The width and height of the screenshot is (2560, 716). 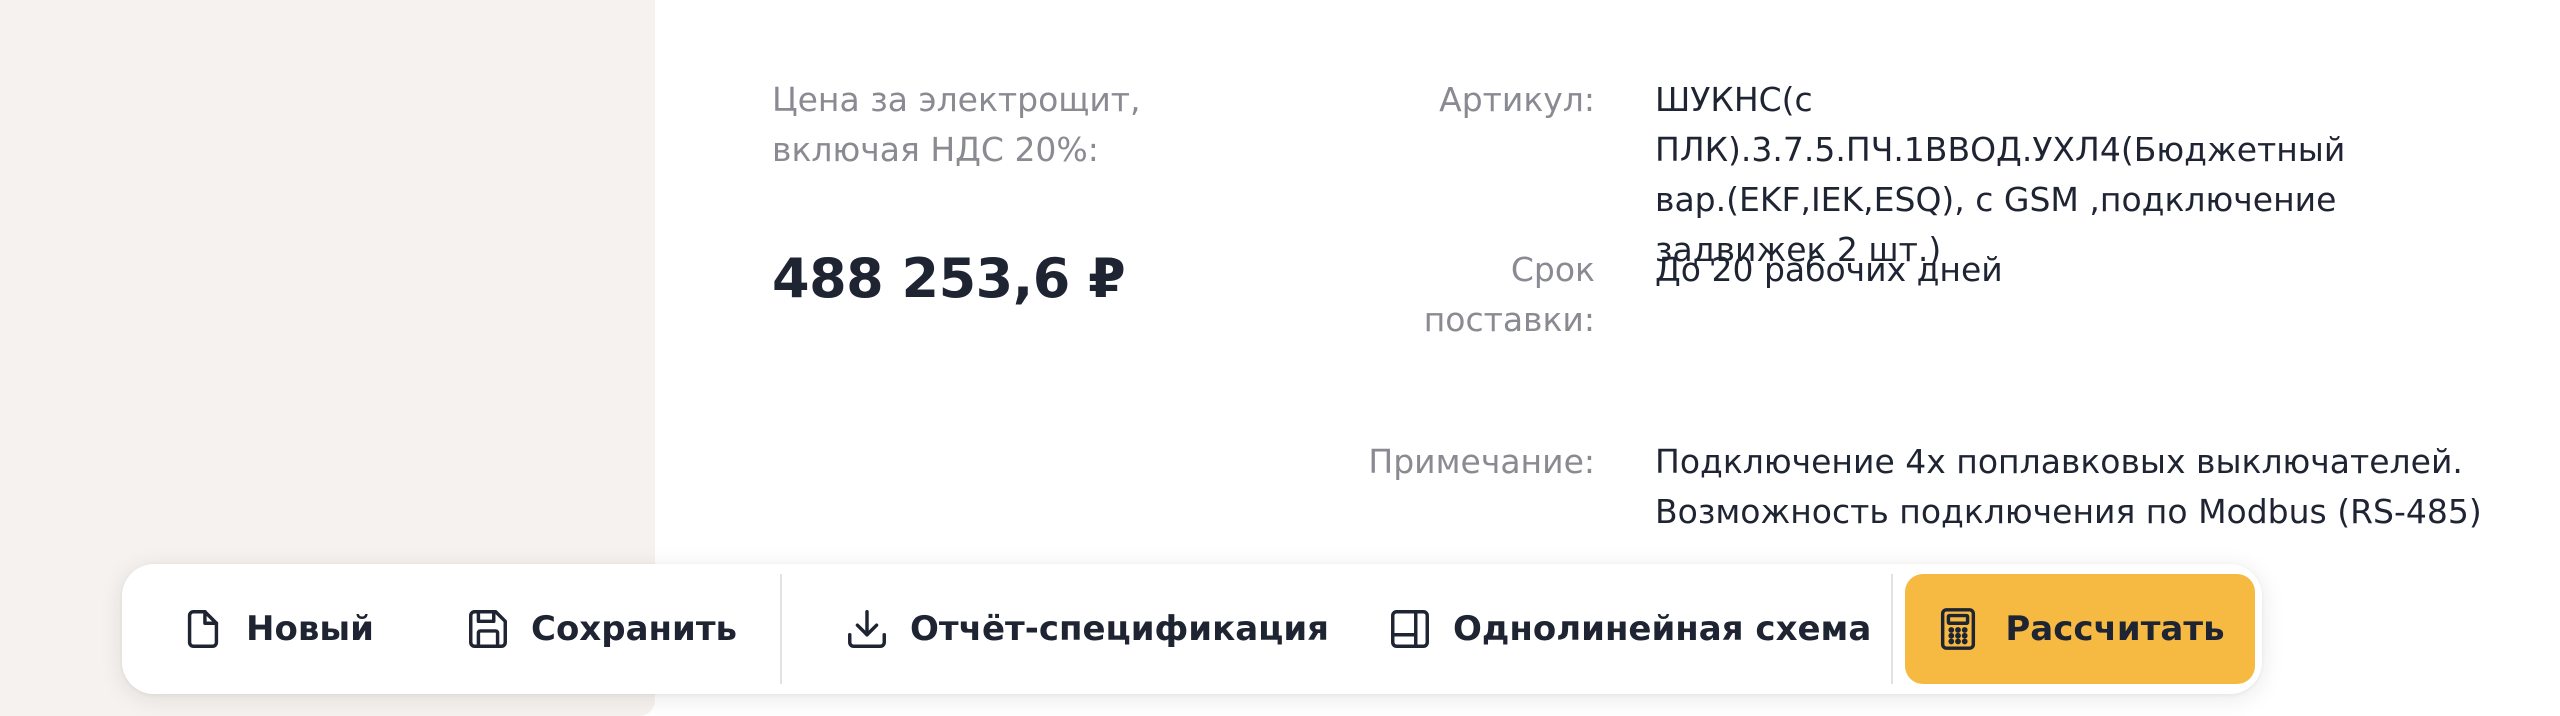 What do you see at coordinates (1552, 269) in the screenshot?
I see `delivery-label-line1: Срок` at bounding box center [1552, 269].